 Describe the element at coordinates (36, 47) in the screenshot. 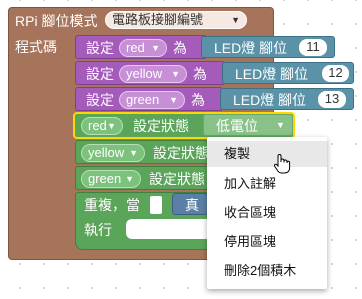

I see `program-label: 程式碼` at that location.